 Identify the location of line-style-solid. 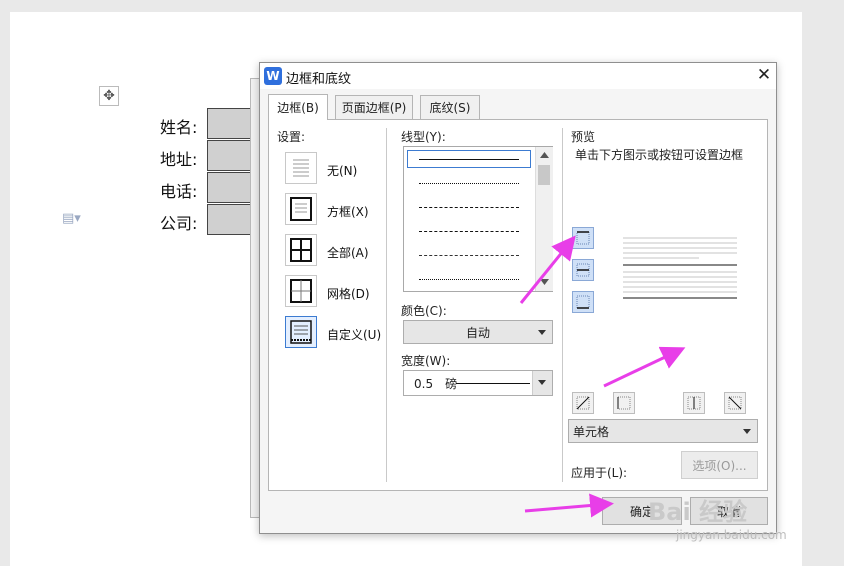
(469, 159).